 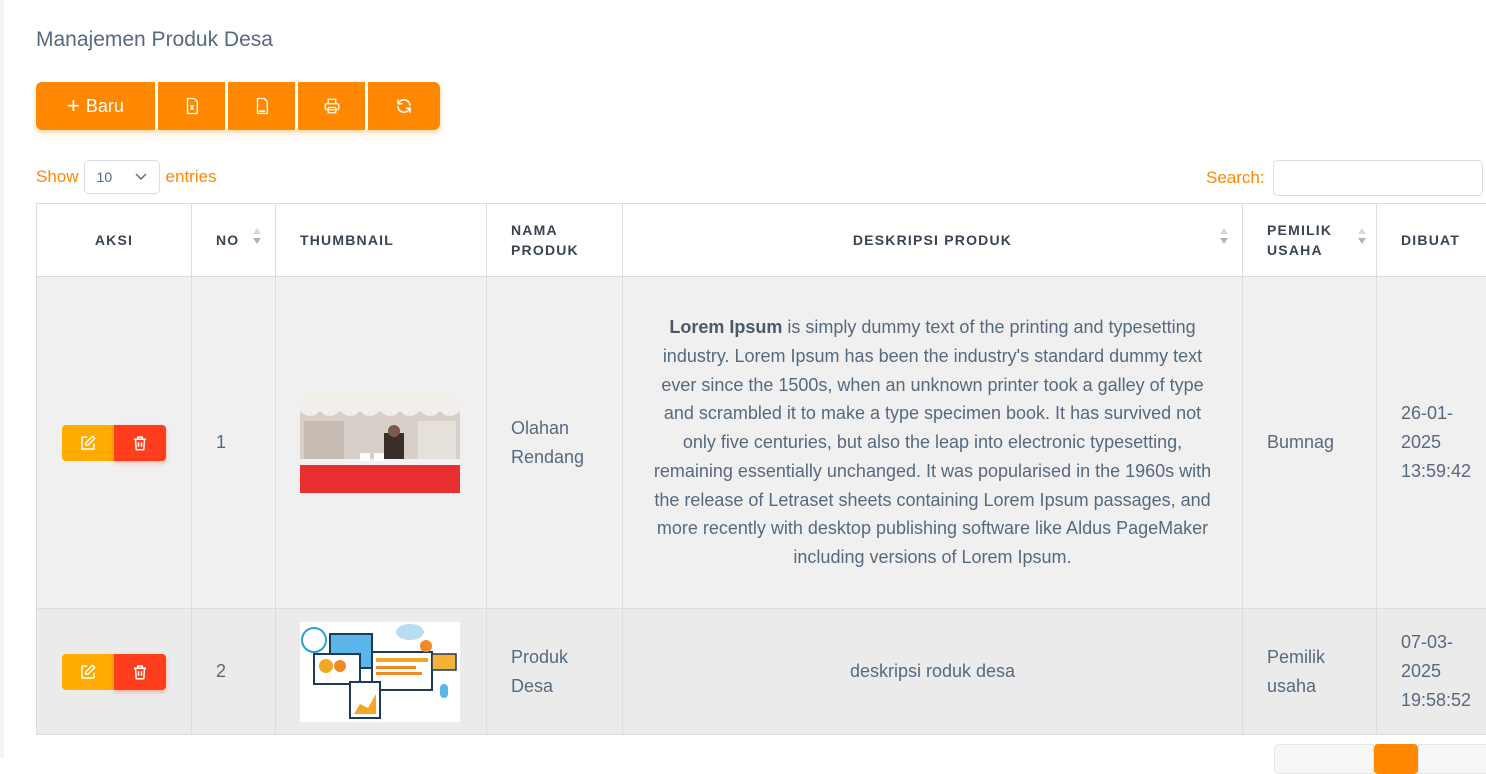 What do you see at coordinates (105, 177) in the screenshot?
I see `entries-select-value: 10` at bounding box center [105, 177].